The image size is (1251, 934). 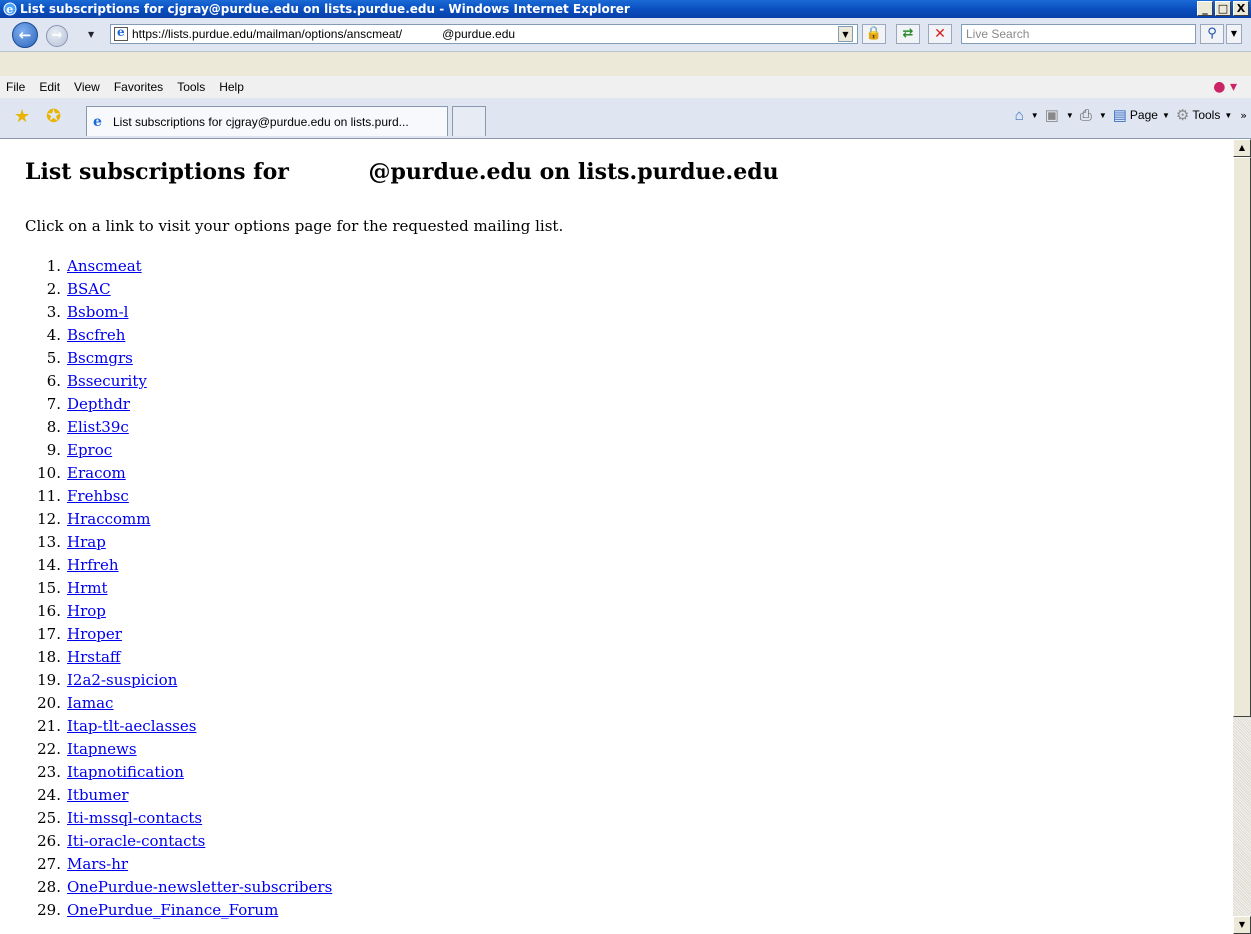 What do you see at coordinates (98, 496) in the screenshot?
I see `list-link: Frehbsc` at bounding box center [98, 496].